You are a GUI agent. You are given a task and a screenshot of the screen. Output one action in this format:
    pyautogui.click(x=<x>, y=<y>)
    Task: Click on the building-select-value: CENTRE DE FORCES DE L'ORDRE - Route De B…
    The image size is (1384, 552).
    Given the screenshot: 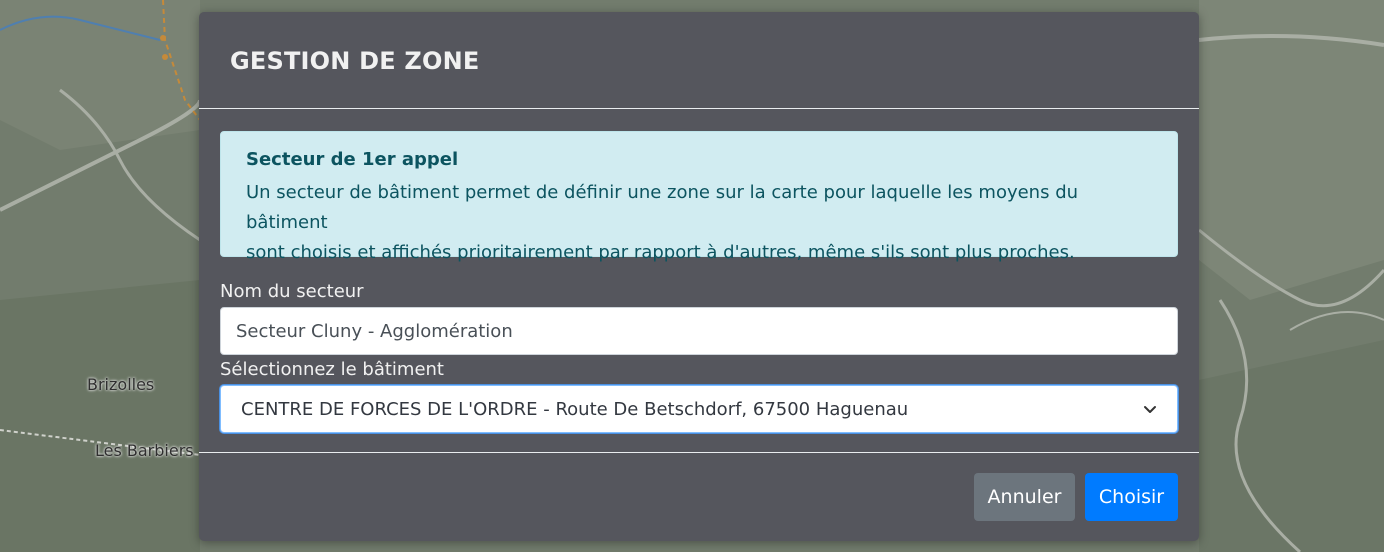 What is the action you would take?
    pyautogui.click(x=575, y=409)
    